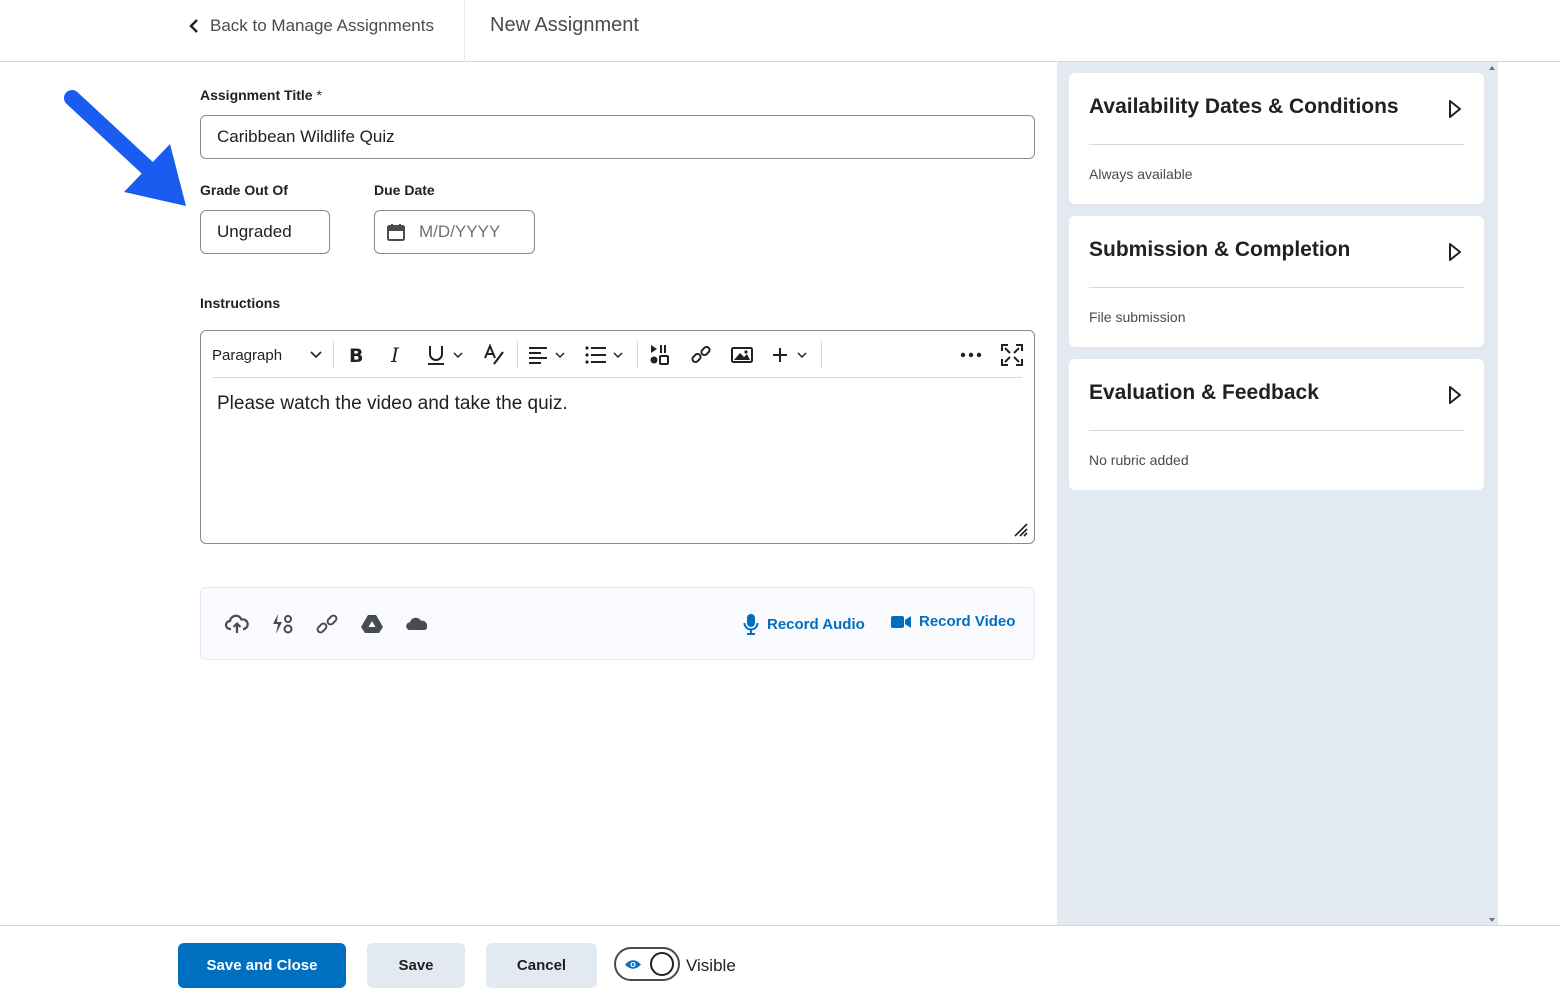 The image size is (1561, 996). What do you see at coordinates (1141, 174) in the screenshot?
I see `card-summary: Always available` at bounding box center [1141, 174].